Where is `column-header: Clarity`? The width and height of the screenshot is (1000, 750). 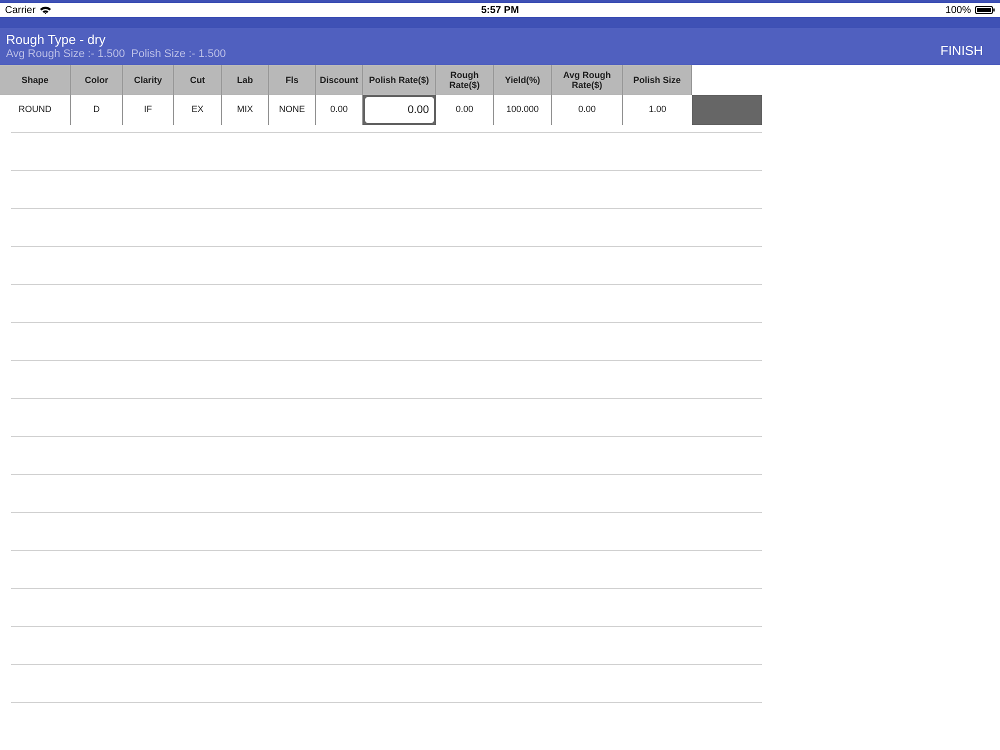 column-header: Clarity is located at coordinates (148, 80).